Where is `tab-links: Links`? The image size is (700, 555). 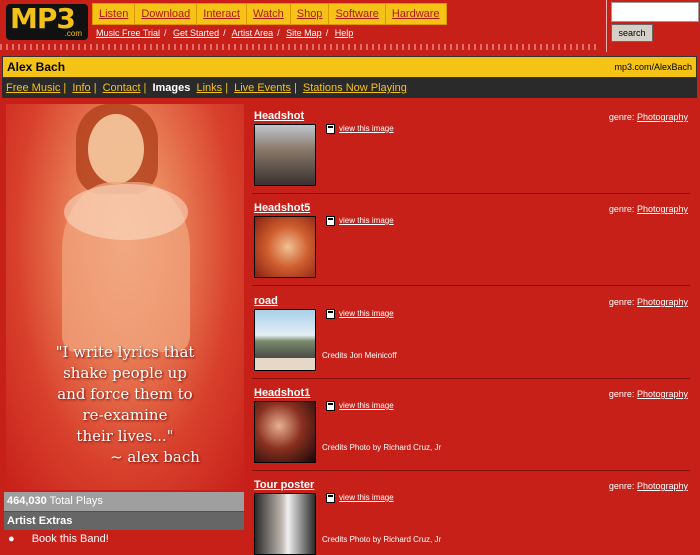
tab-links: Links is located at coordinates (210, 88).